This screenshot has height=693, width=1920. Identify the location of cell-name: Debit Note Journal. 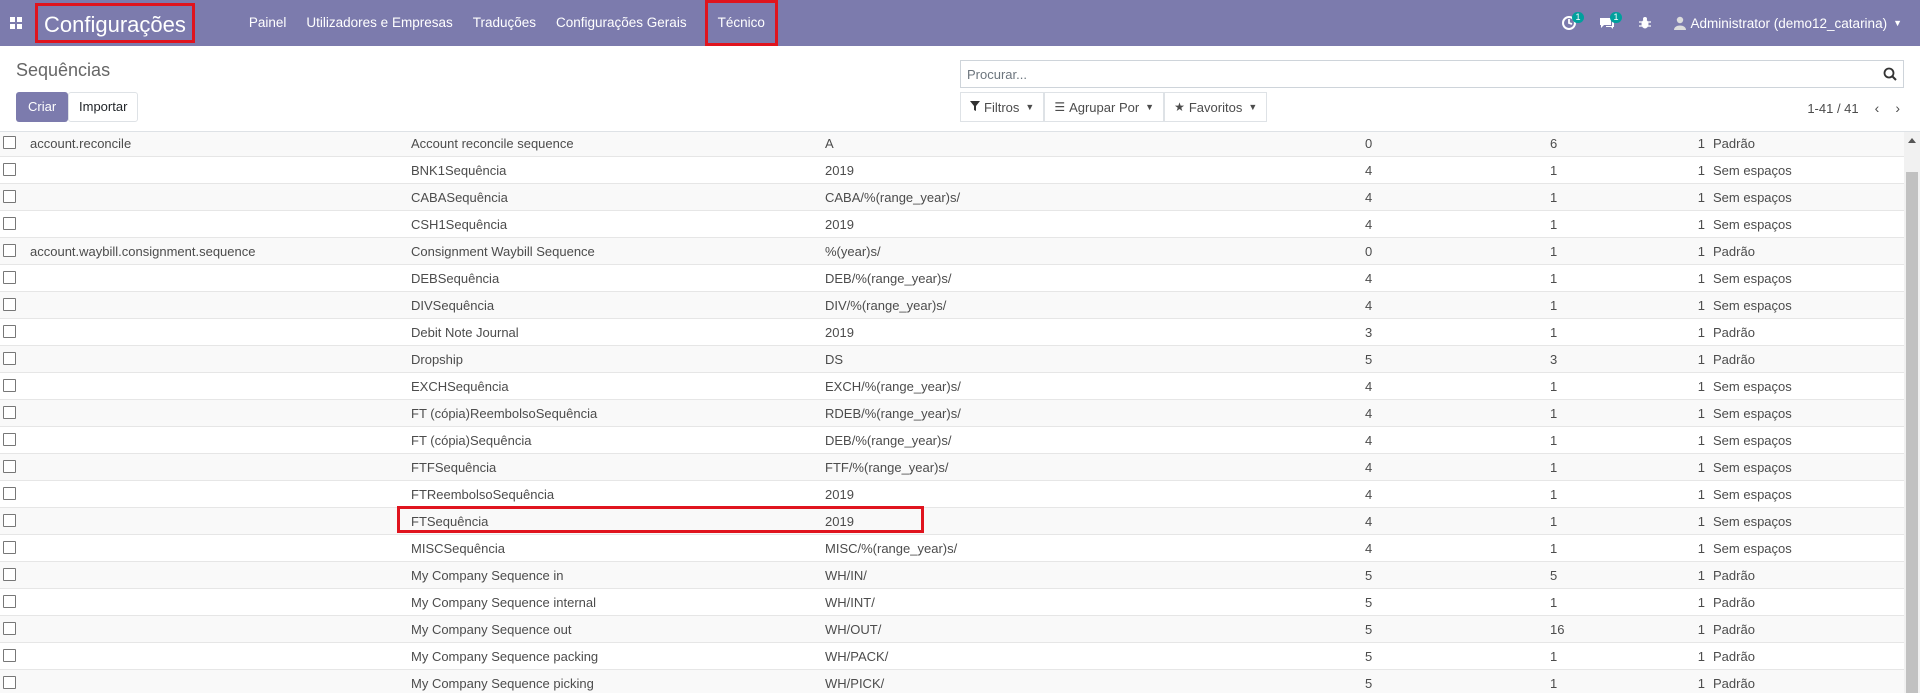
(465, 332).